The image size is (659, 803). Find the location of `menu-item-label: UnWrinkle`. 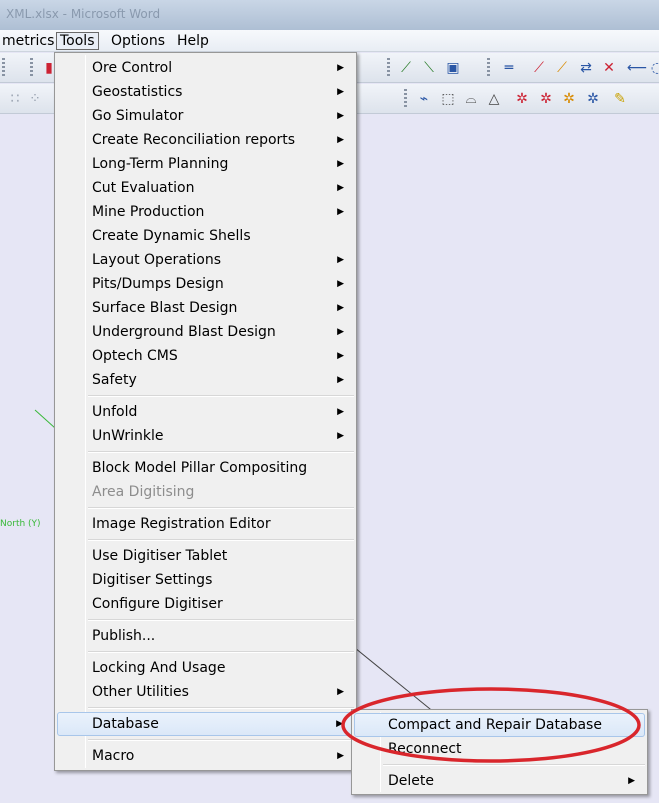

menu-item-label: UnWrinkle is located at coordinates (128, 436).